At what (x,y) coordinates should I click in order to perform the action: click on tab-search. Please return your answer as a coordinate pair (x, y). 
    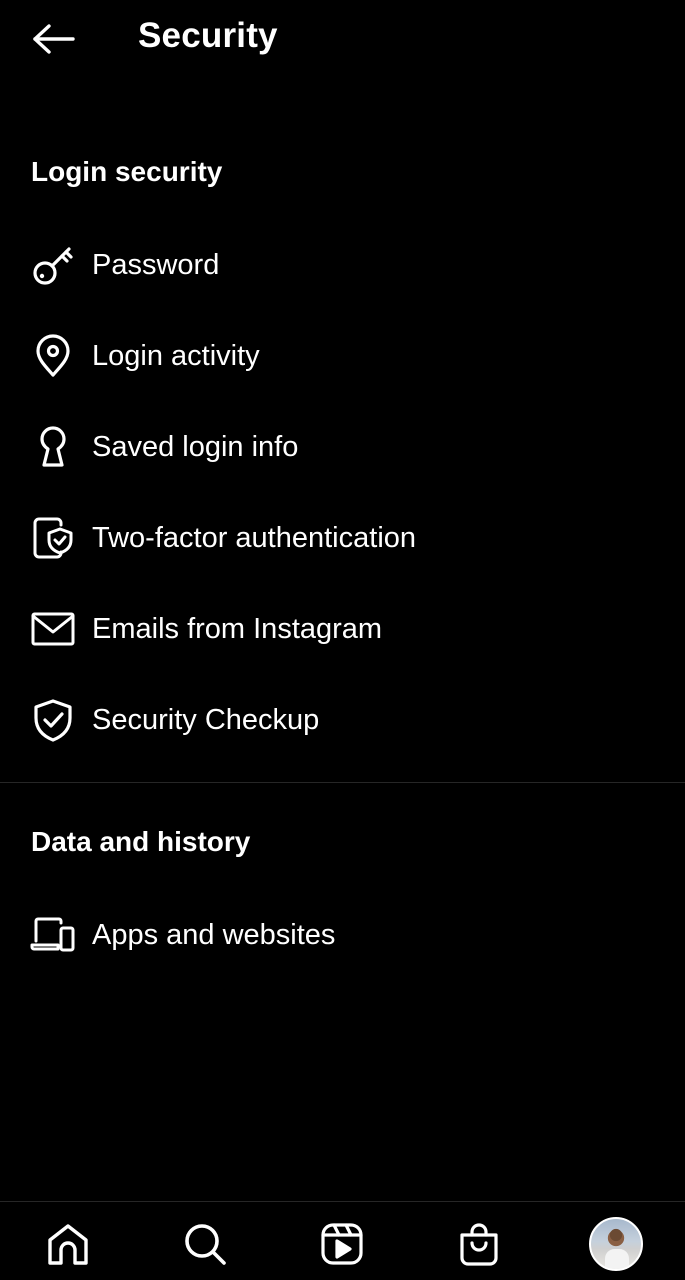
    Looking at the image, I should click on (205, 1244).